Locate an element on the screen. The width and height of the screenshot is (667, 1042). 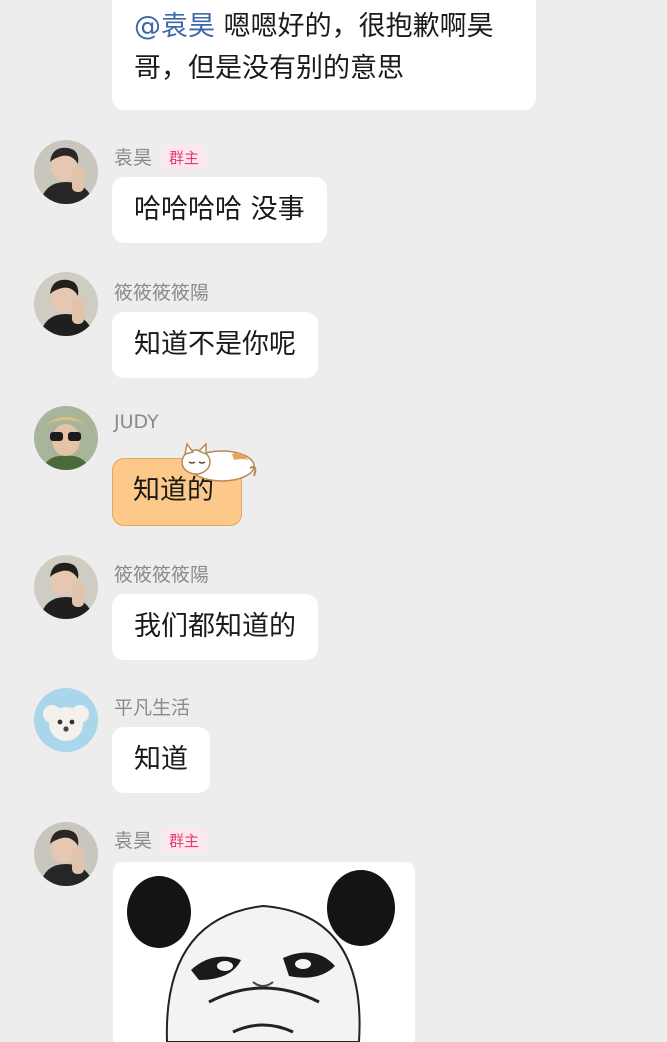
message-bubble: 哈哈哈哈 没事 is located at coordinates (219, 210).